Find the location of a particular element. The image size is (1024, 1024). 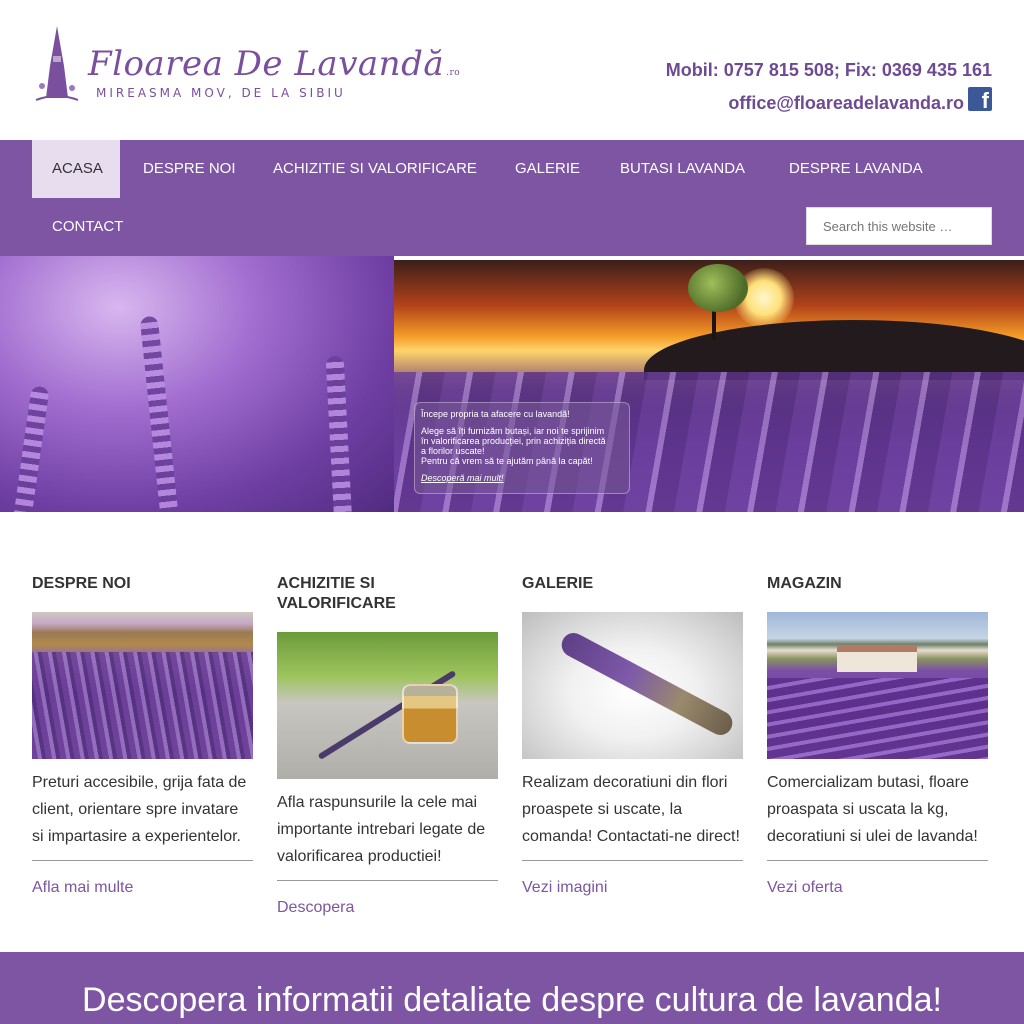

hero-promo-title: Începe propria ta afacere cu lavandă! is located at coordinates (495, 414).